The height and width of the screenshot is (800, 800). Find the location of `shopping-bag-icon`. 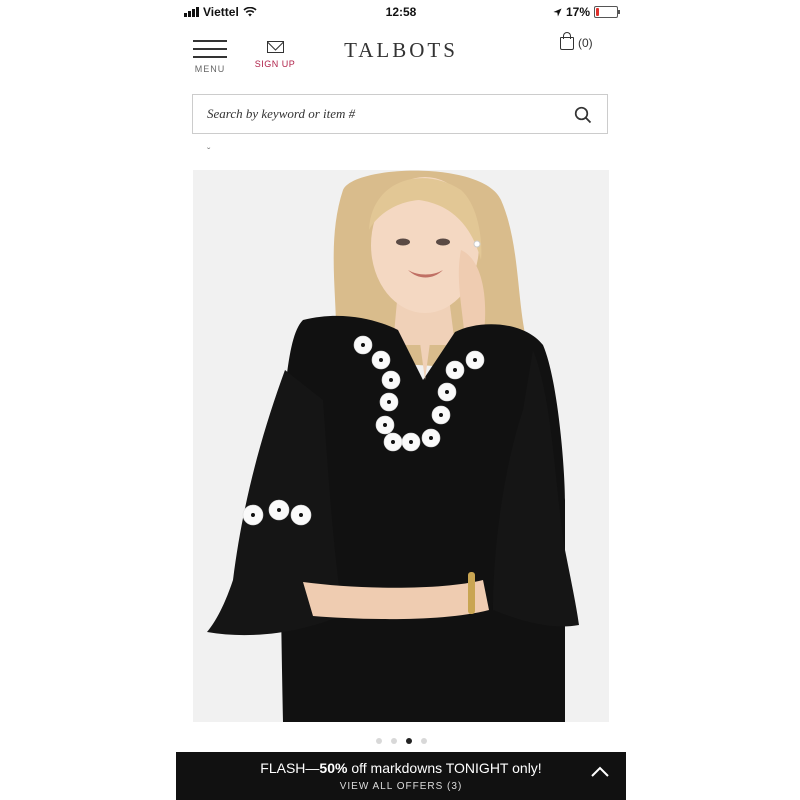

shopping-bag-icon is located at coordinates (567, 41).